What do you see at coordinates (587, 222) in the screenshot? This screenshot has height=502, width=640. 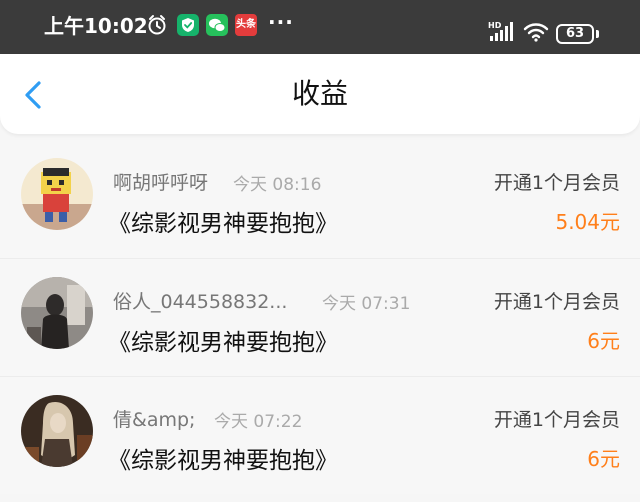 I see `earning-amount: 5.04元` at bounding box center [587, 222].